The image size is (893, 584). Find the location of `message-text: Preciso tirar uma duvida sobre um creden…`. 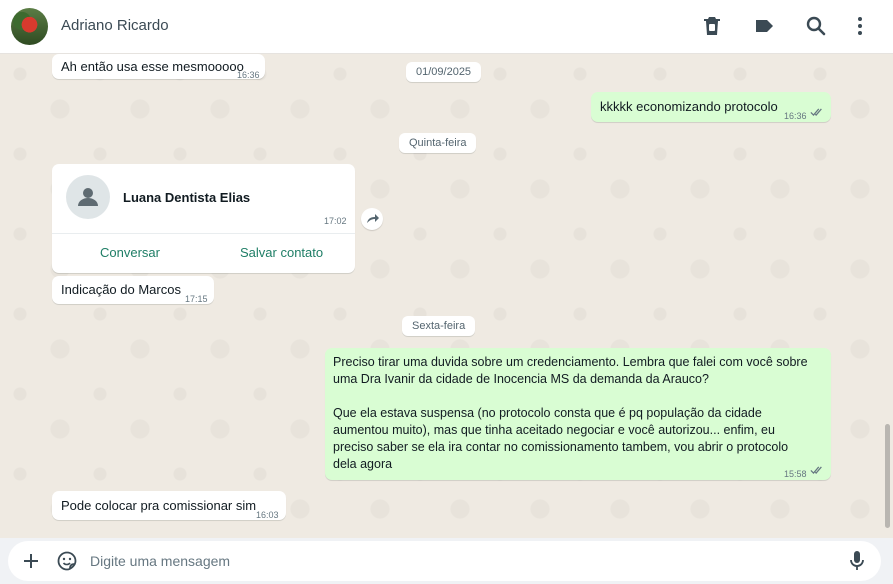

message-text: Preciso tirar uma duvida sobre um creden… is located at coordinates (570, 413).